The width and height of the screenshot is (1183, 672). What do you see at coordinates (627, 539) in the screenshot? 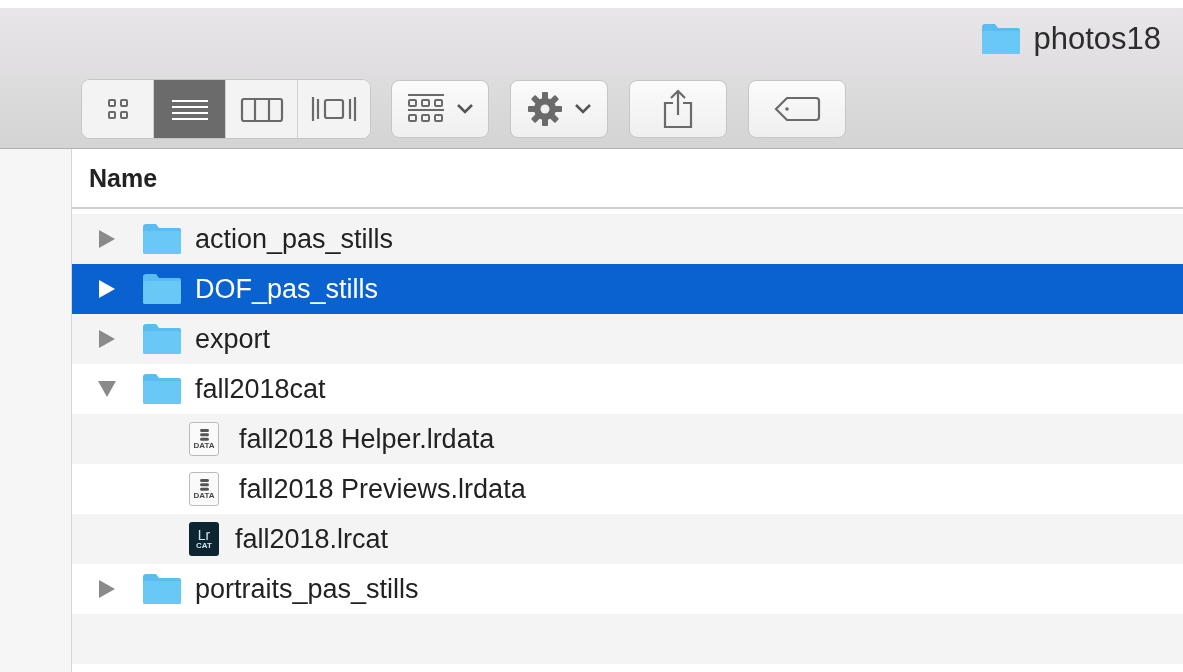
I see `file-row: Lr CAT fall2018.lrcat` at bounding box center [627, 539].